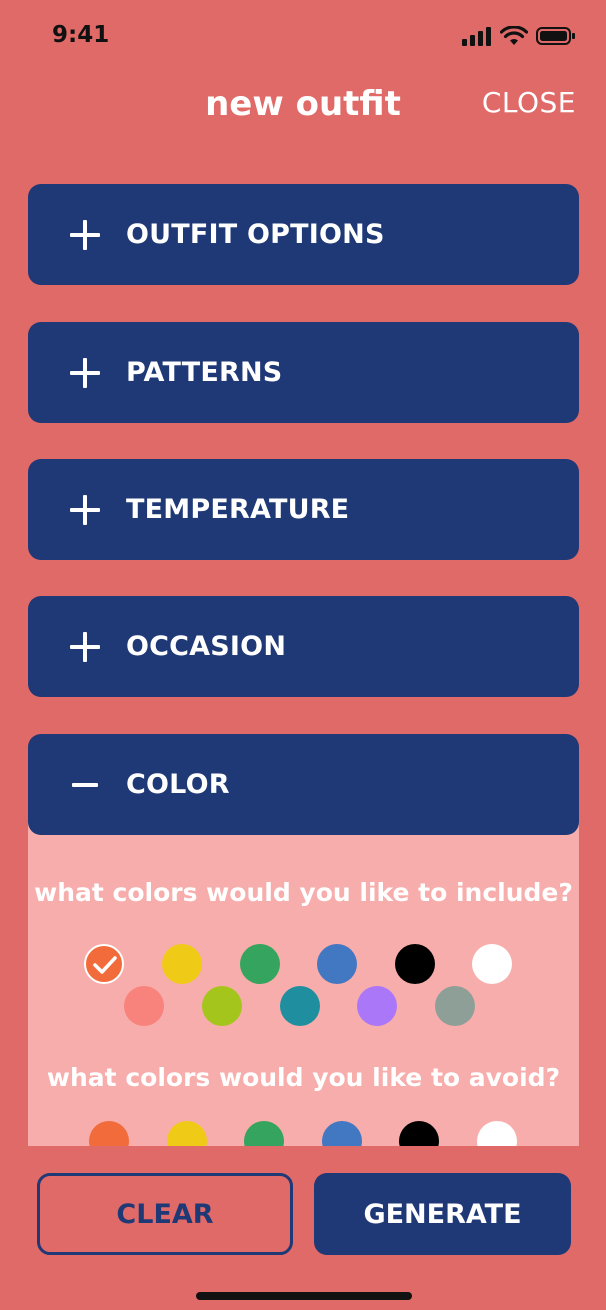 Image resolution: width=606 pixels, height=1310 pixels. What do you see at coordinates (303, 372) in the screenshot?
I see `section-patterns: PATTERNS` at bounding box center [303, 372].